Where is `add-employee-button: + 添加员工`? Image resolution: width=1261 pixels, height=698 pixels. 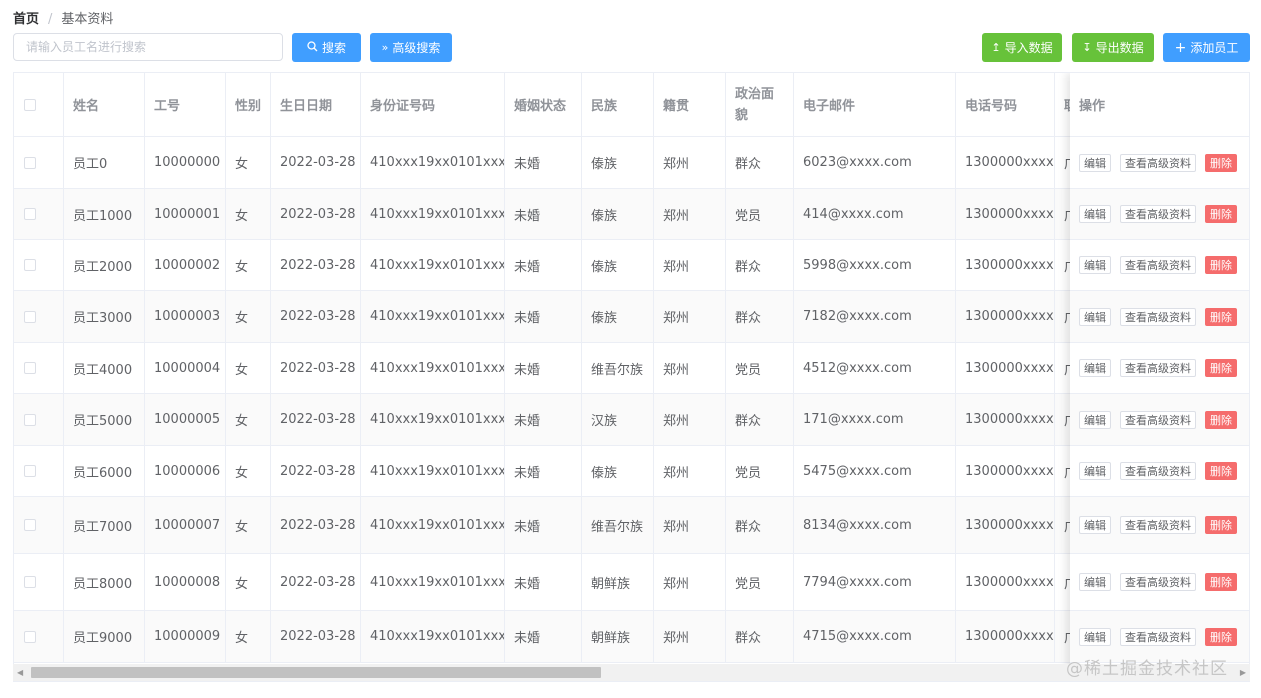
add-employee-button: + 添加员工 is located at coordinates (1206, 47).